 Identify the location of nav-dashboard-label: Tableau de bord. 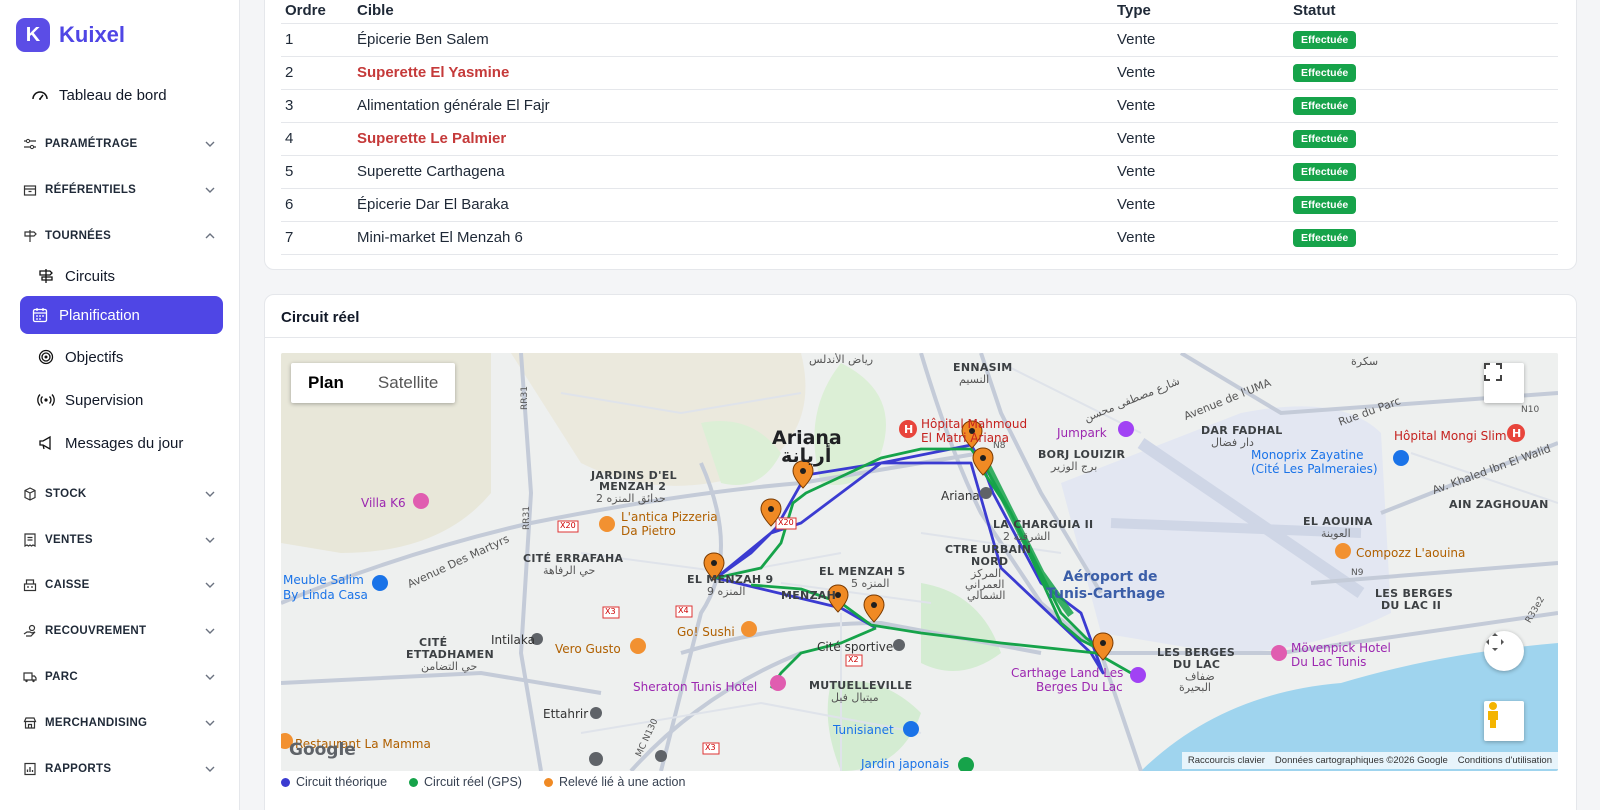
(113, 95).